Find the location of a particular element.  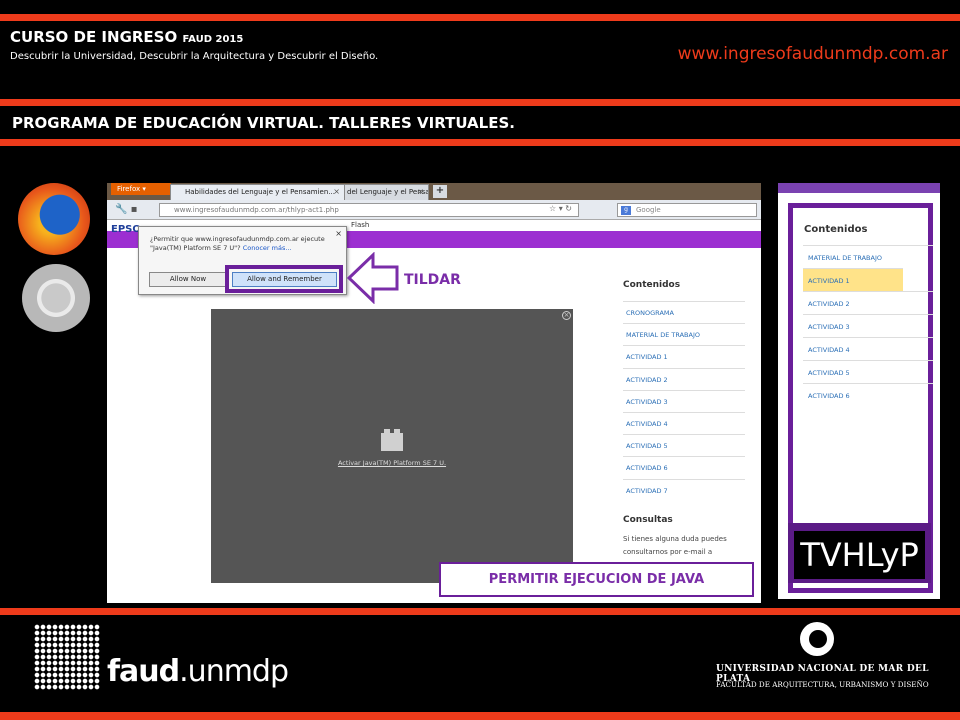

menu-item: MATERIAL DE TRABAJO is located at coordinates (684, 334).